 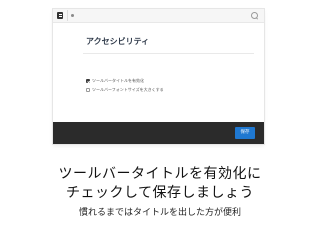 What do you see at coordinates (128, 89) in the screenshot?
I see `option-label: ツールバーフォントサイズを大きくする` at bounding box center [128, 89].